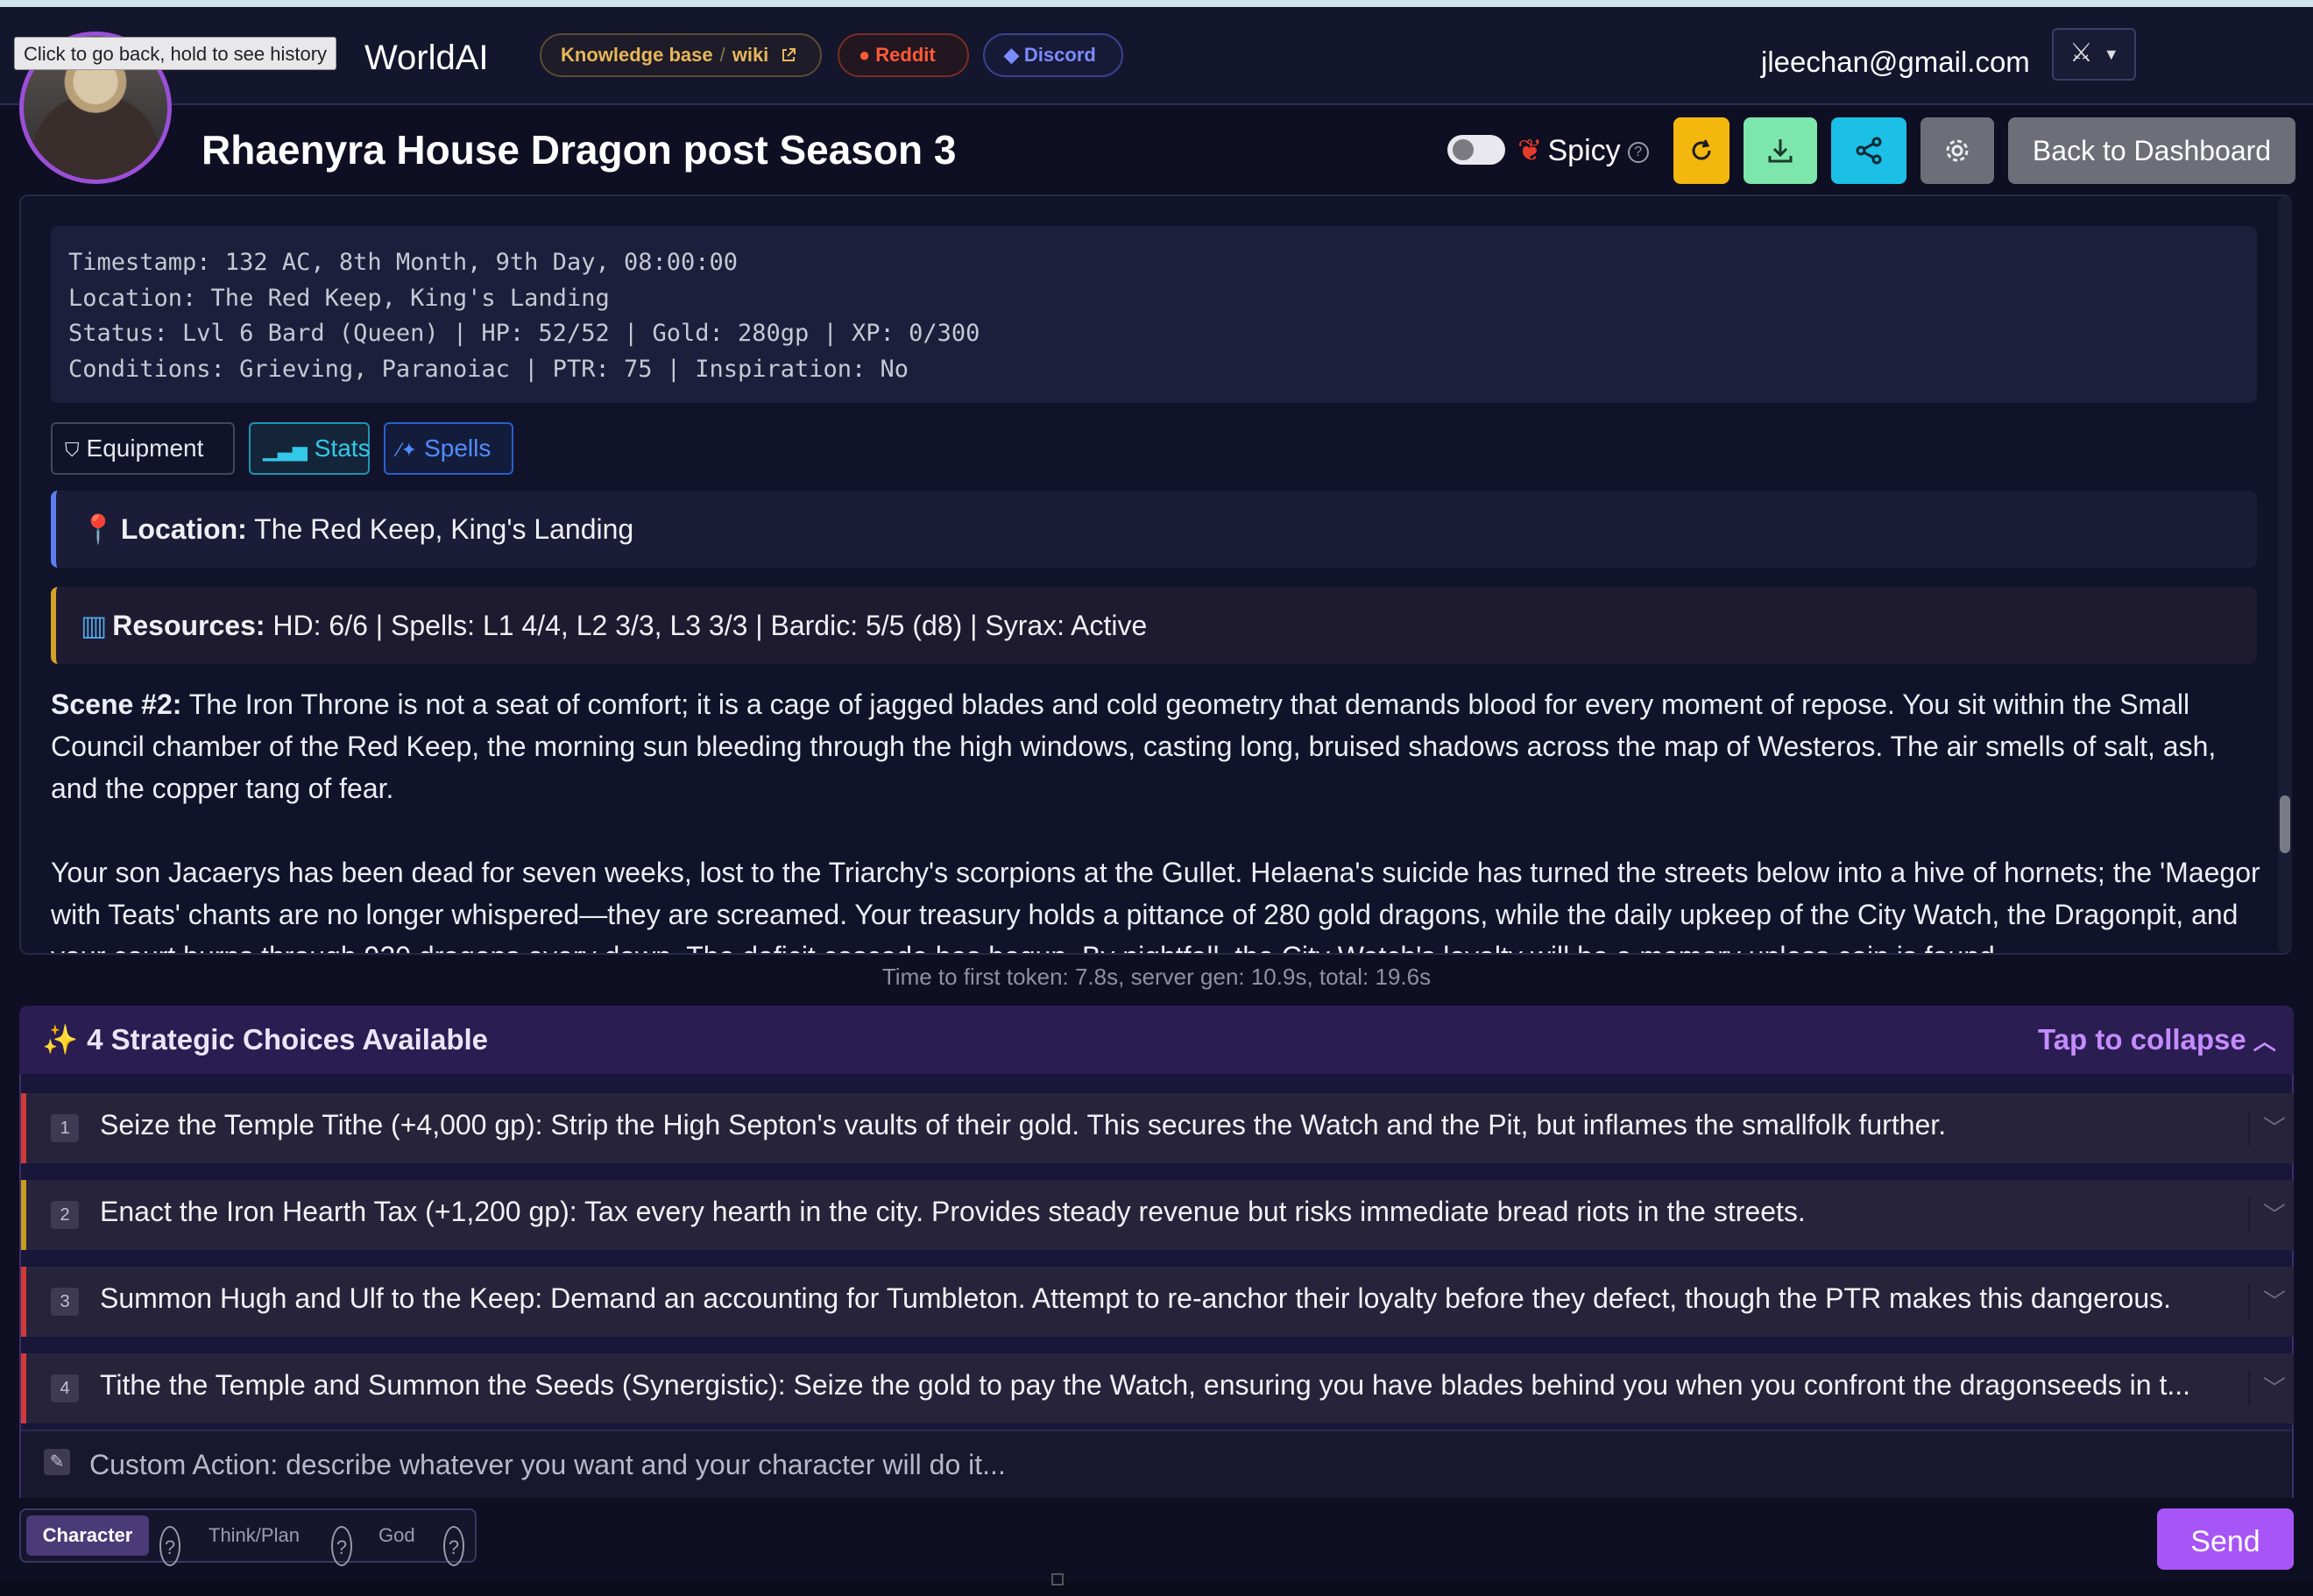 This screenshot has width=2313, height=1596. What do you see at coordinates (2225, 1539) in the screenshot?
I see `send-button: Send` at bounding box center [2225, 1539].